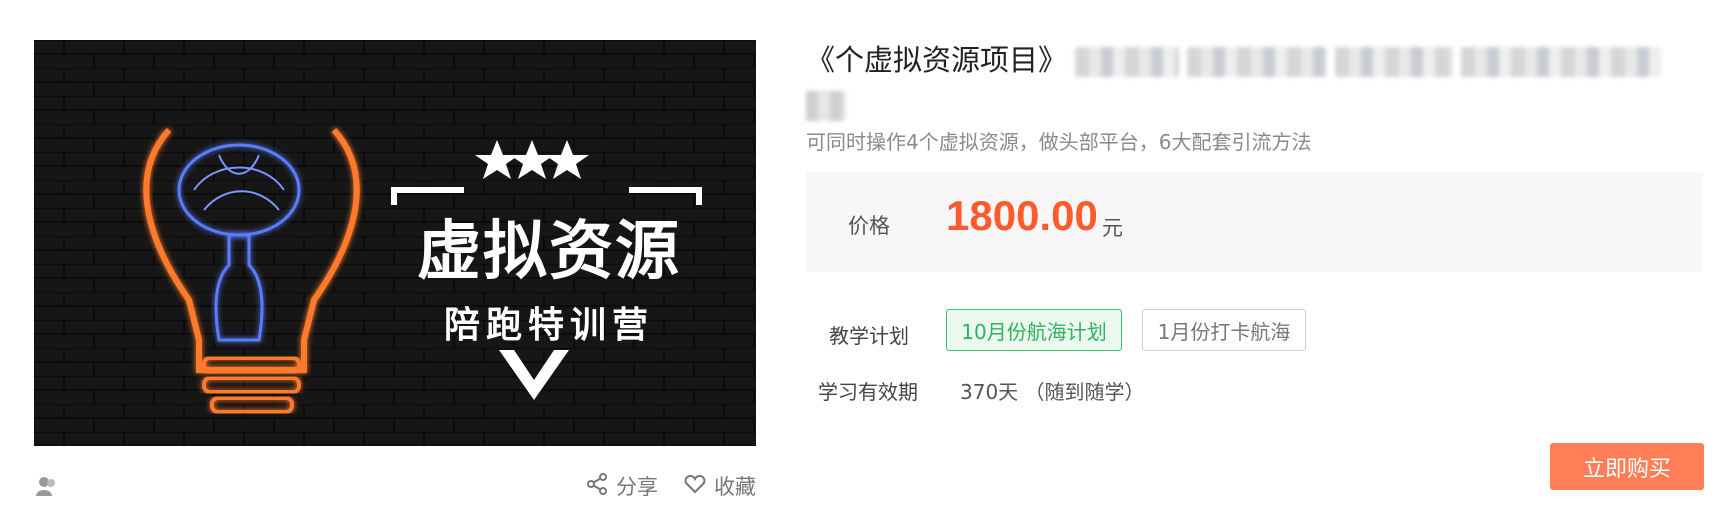  I want to click on price-panel: 价格 1800.00 元, so click(1254, 222).